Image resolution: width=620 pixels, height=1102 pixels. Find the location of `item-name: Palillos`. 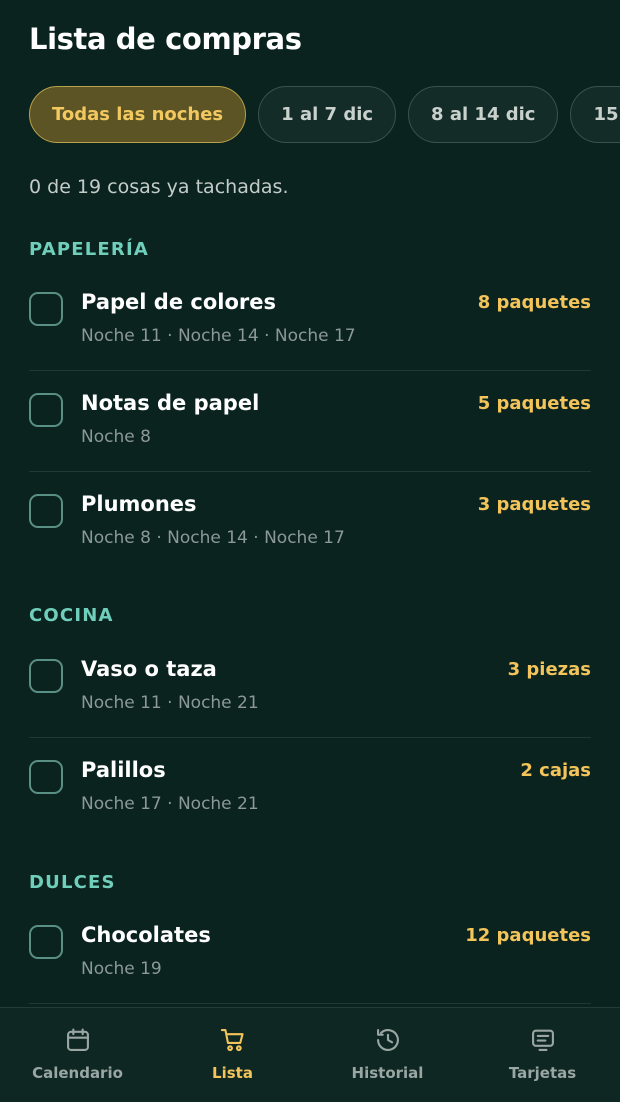

item-name: Palillos is located at coordinates (123, 770).